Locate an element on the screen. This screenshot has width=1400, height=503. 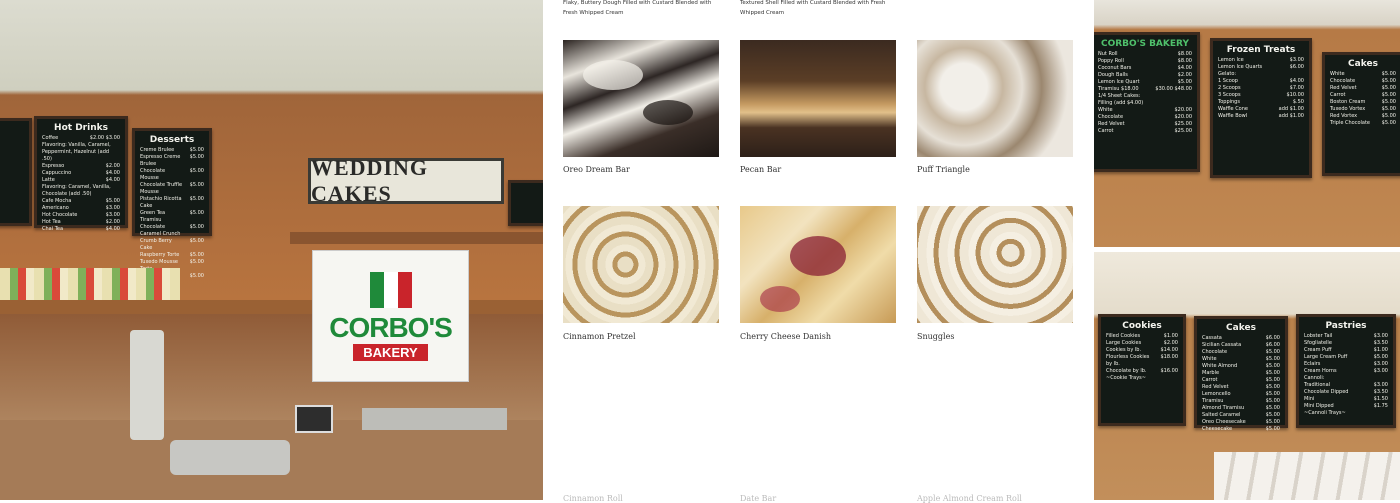
item-label-puff-triangle: Puff Triangle is located at coordinates (943, 169).